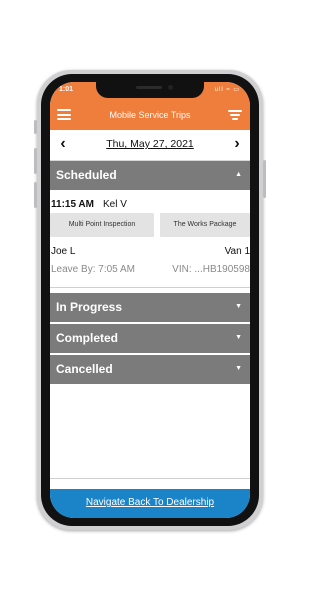 The width and height of the screenshot is (320, 600). What do you see at coordinates (35, 195) in the screenshot?
I see `volume-down-button` at bounding box center [35, 195].